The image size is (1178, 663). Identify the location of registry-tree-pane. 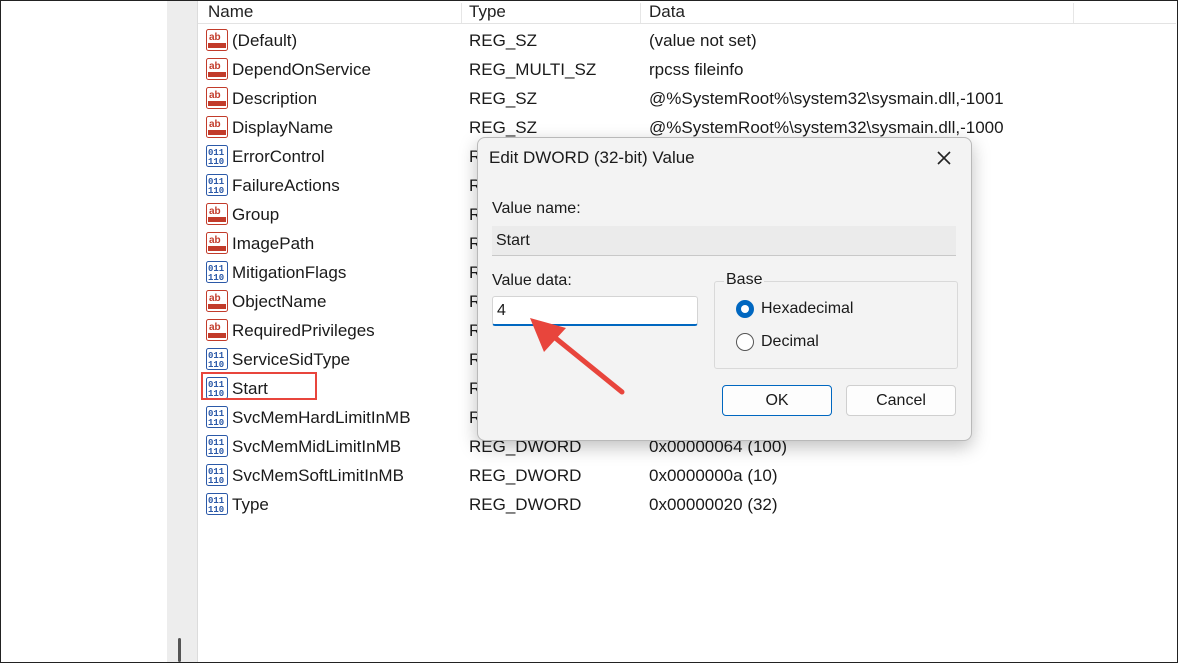
(84, 331).